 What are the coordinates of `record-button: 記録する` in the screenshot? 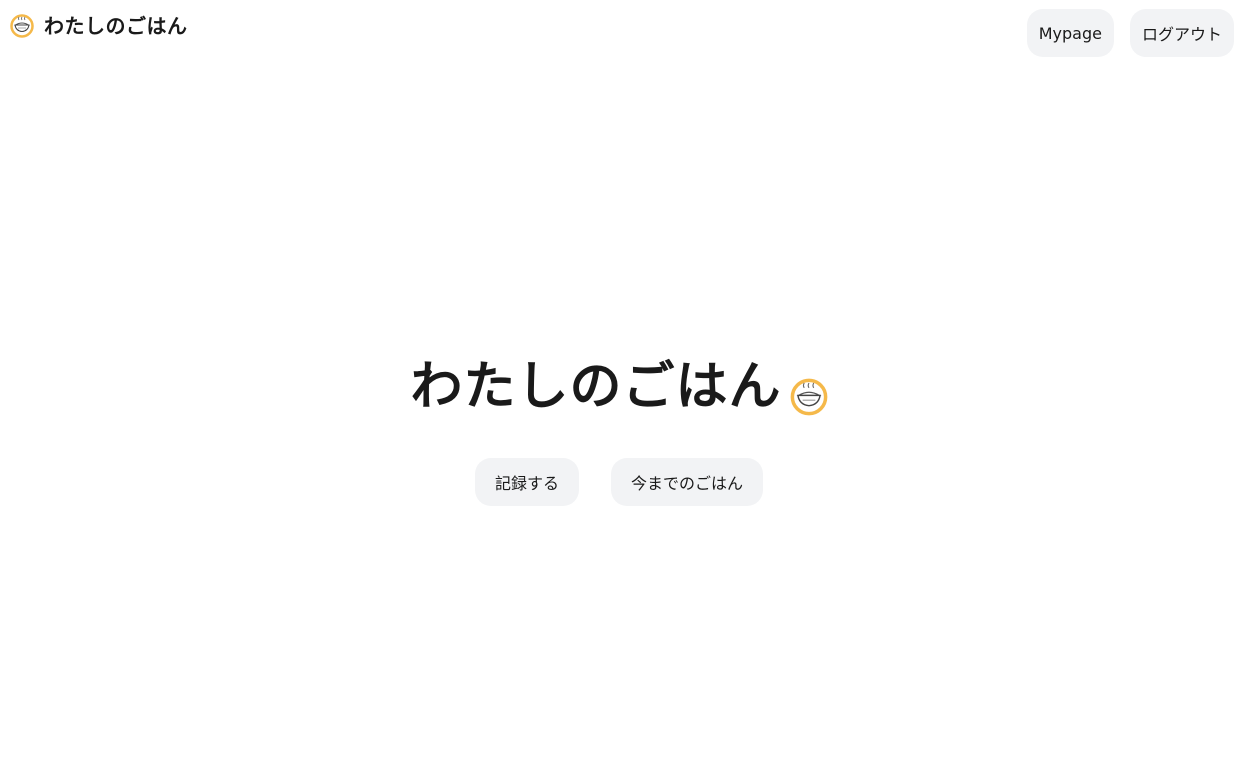 It's located at (526, 482).